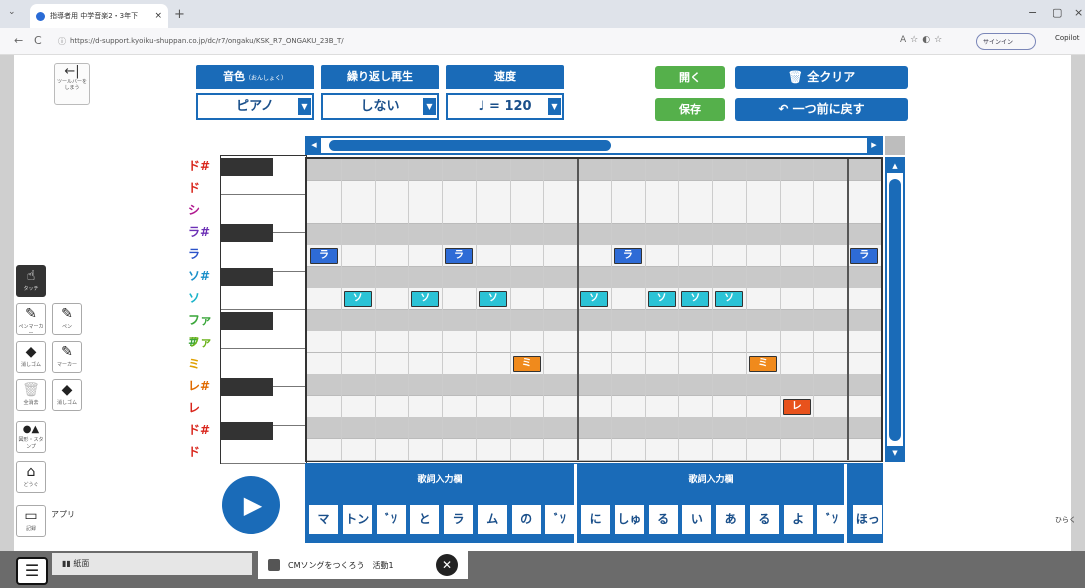 The width and height of the screenshot is (1085, 588). I want to click on scroll-up-icon: ▲, so click(895, 166).